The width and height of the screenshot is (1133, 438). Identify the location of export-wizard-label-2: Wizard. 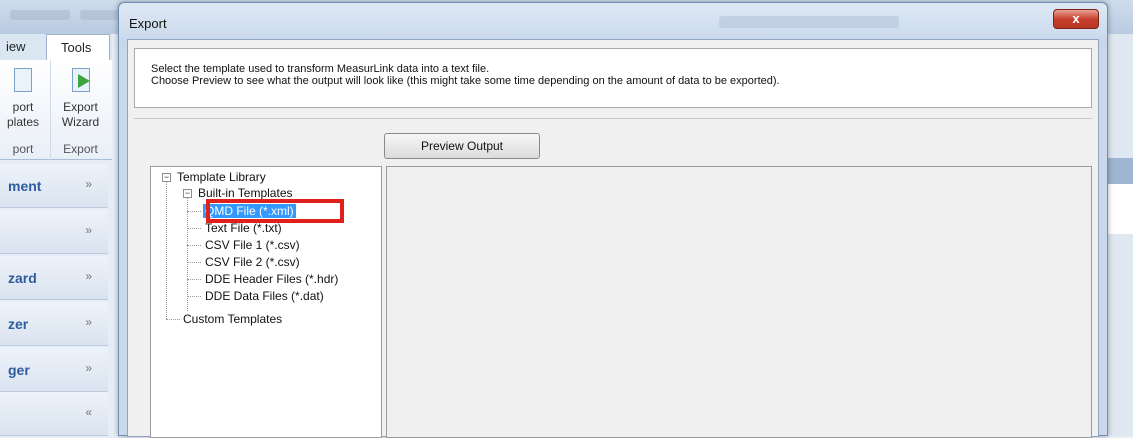
(80, 122).